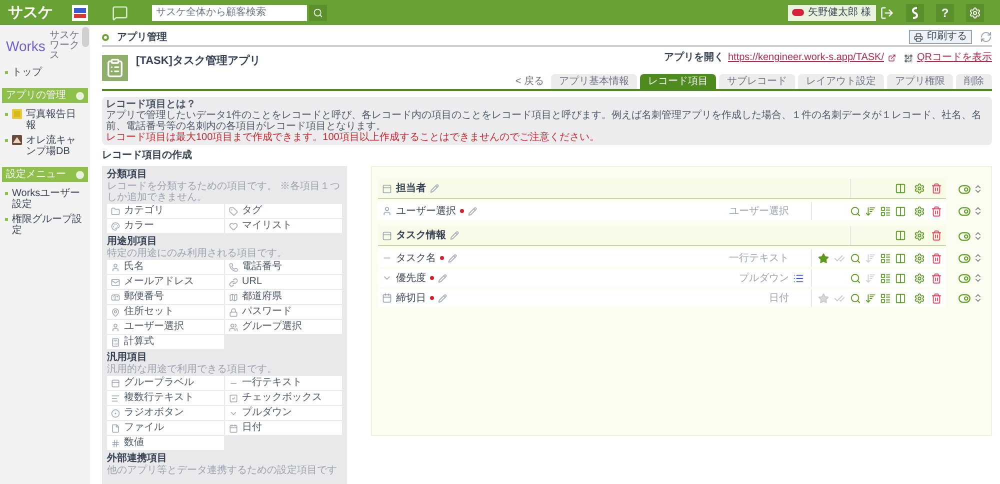  Describe the element at coordinates (662, 211) in the screenshot. I see `field-row: ユーザー選択 ユーザー選択` at that location.